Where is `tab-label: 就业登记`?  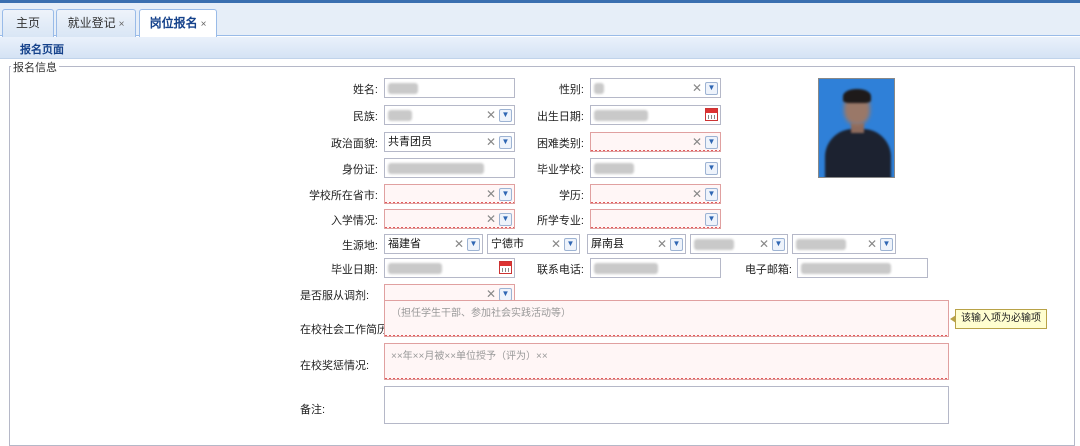 tab-label: 就业登记 is located at coordinates (91, 23).